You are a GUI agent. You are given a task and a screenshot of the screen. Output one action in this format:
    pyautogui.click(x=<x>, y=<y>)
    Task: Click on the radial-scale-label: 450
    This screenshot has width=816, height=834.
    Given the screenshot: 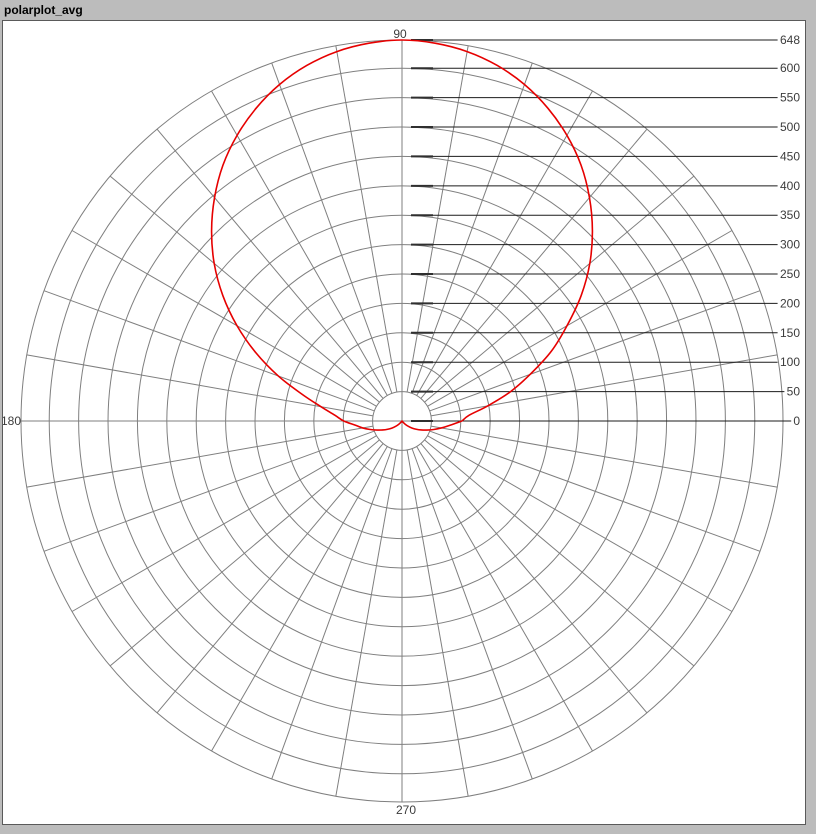 What is the action you would take?
    pyautogui.click(x=790, y=156)
    